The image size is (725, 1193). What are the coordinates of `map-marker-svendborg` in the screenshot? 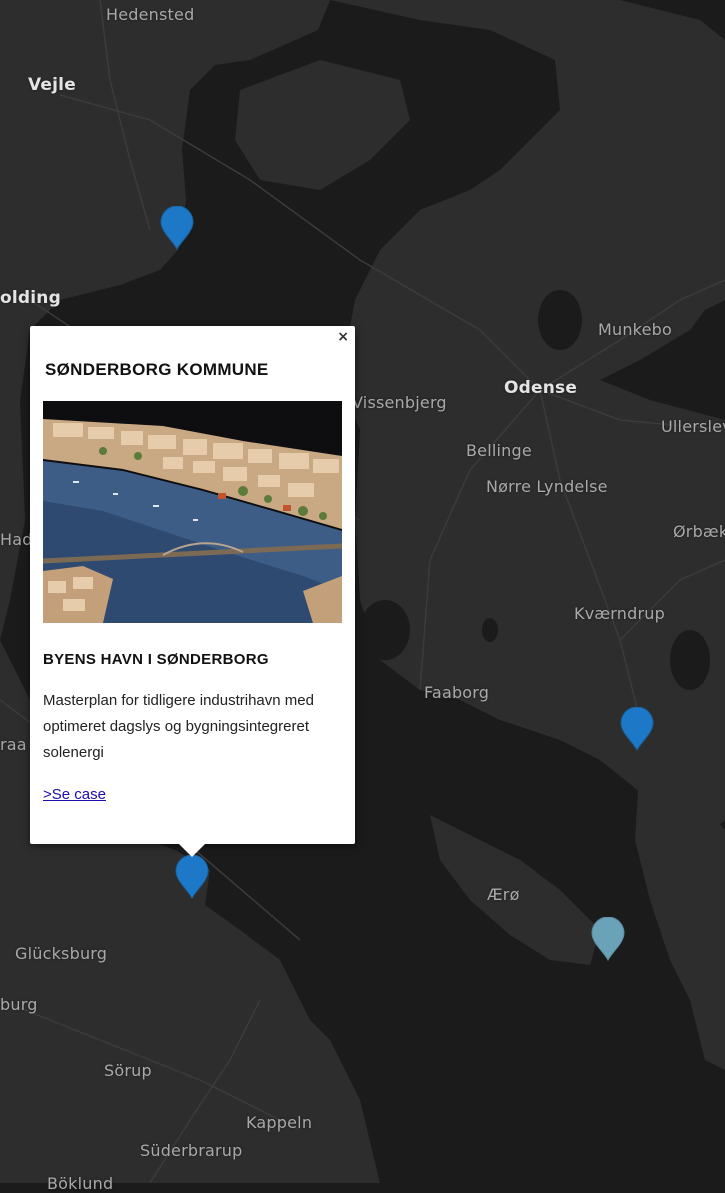 It's located at (637, 729).